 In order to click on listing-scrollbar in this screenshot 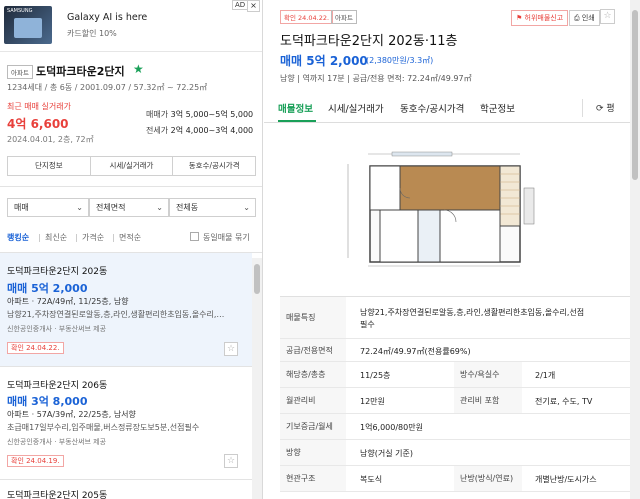, I will do `click(257, 378)`.